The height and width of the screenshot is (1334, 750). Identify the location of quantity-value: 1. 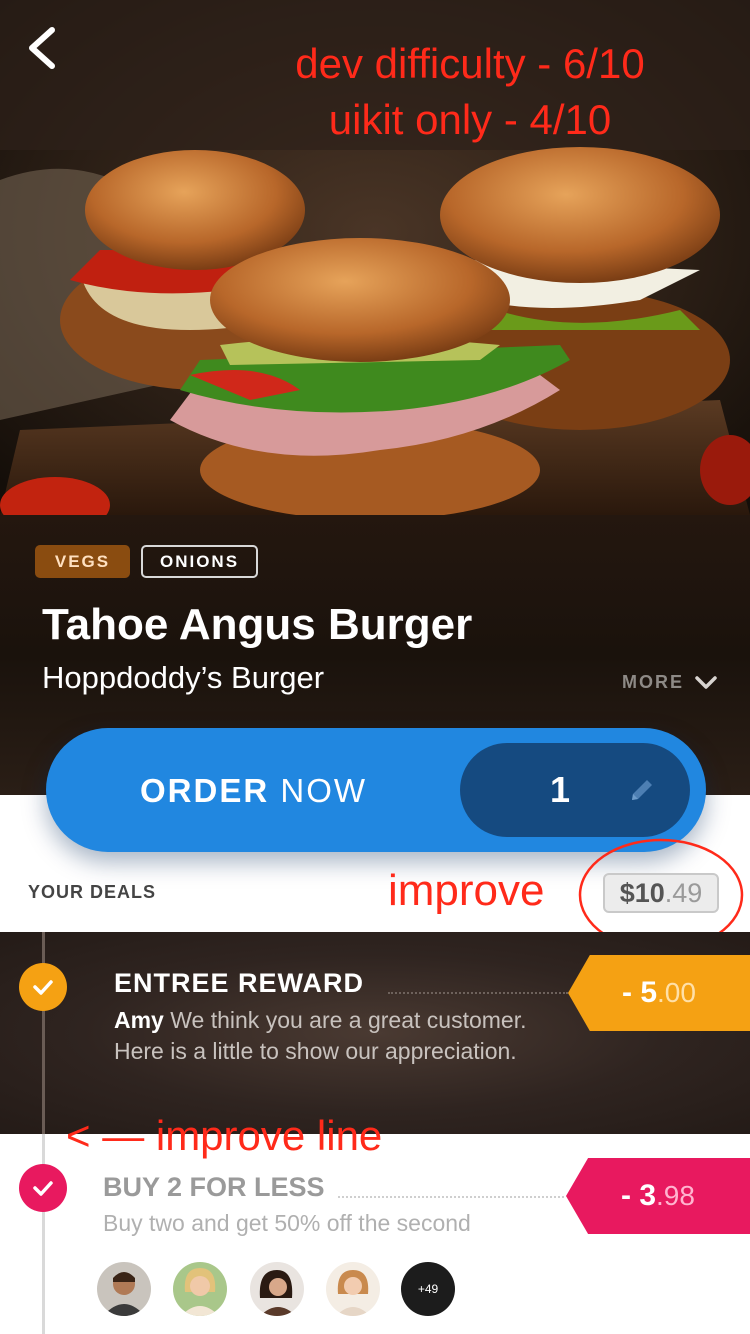
(560, 789).